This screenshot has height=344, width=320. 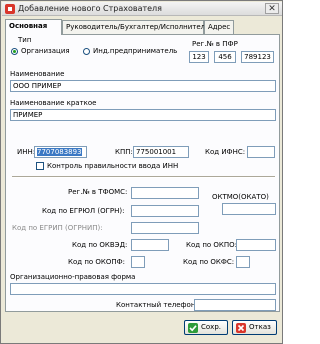 What do you see at coordinates (25, 40) in the screenshot?
I see `type-label: Тип` at bounding box center [25, 40].